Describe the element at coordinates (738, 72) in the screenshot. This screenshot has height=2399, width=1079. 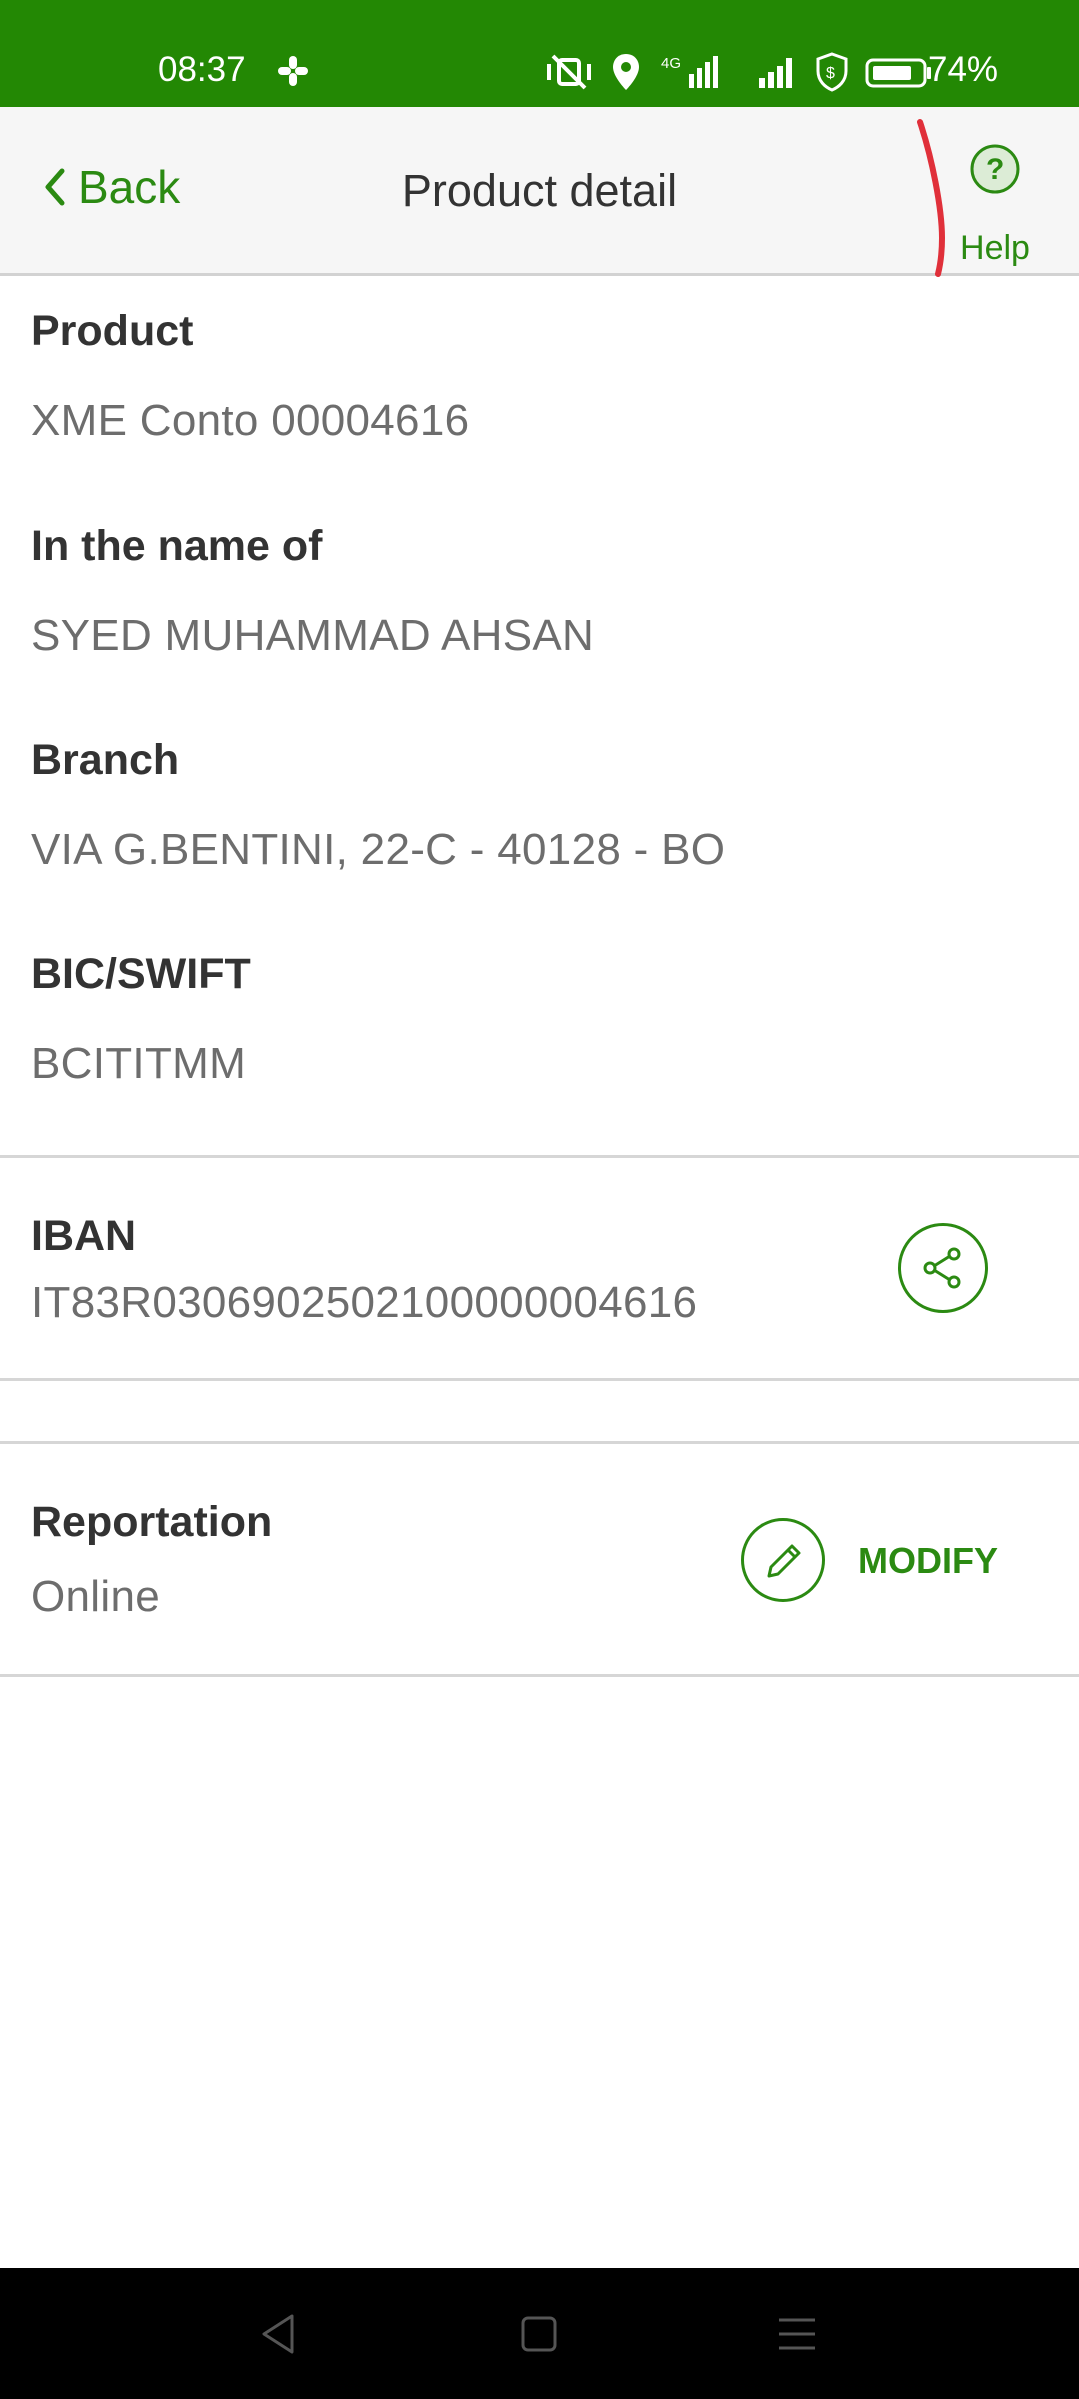
I see `status-icons: 4G $` at that location.